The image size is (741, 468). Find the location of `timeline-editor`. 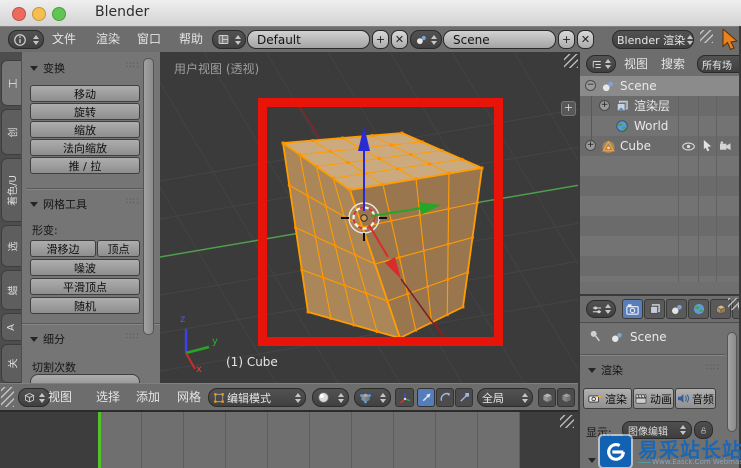

timeline-editor is located at coordinates (290, 439).